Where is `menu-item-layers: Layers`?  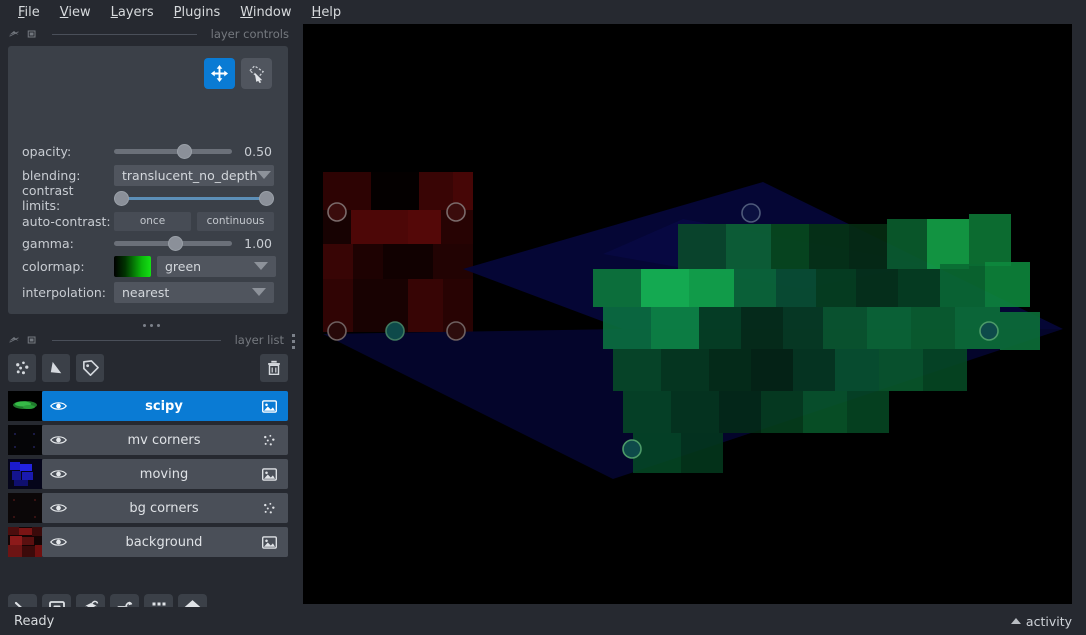 menu-item-layers: Layers is located at coordinates (132, 12).